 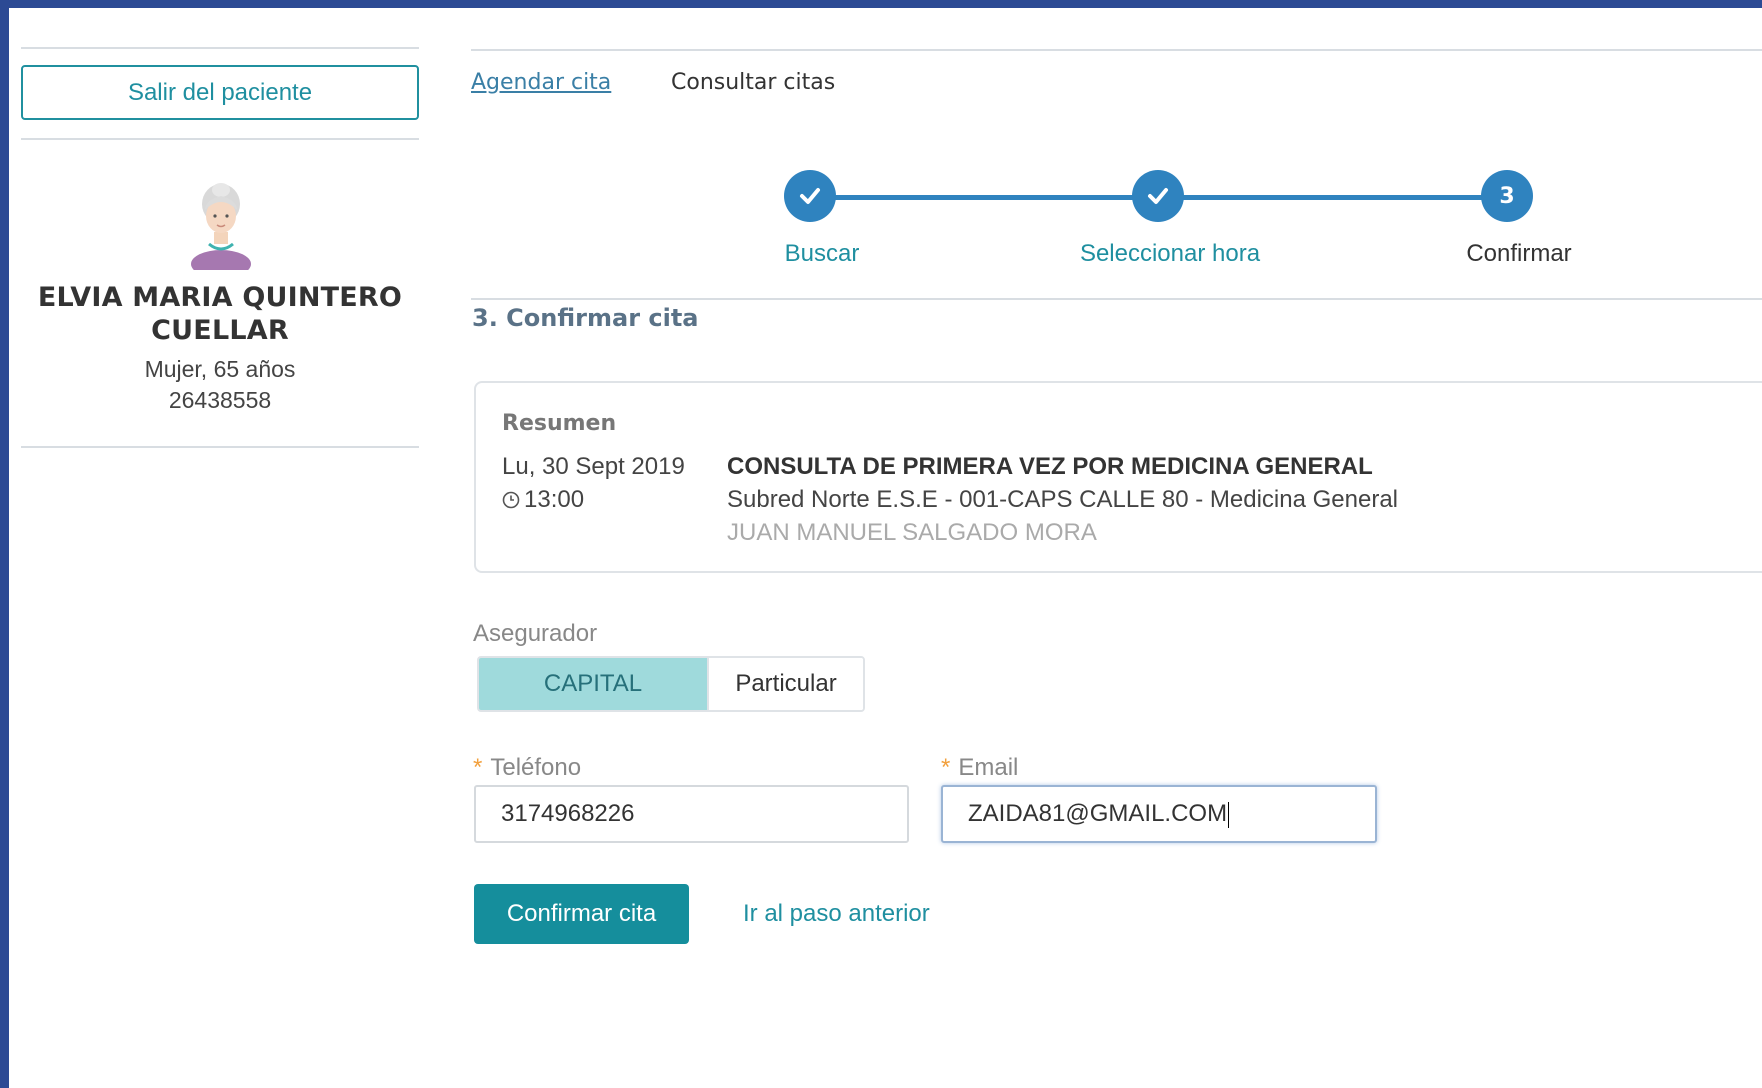 I want to click on tab-consultar-citas: Consultar citas, so click(x=753, y=82).